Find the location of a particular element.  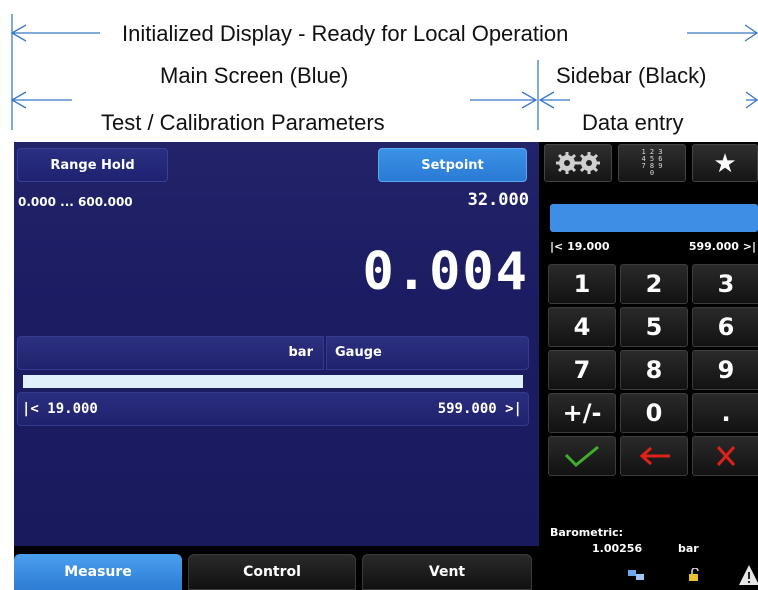

tab-control: Control is located at coordinates (272, 572).